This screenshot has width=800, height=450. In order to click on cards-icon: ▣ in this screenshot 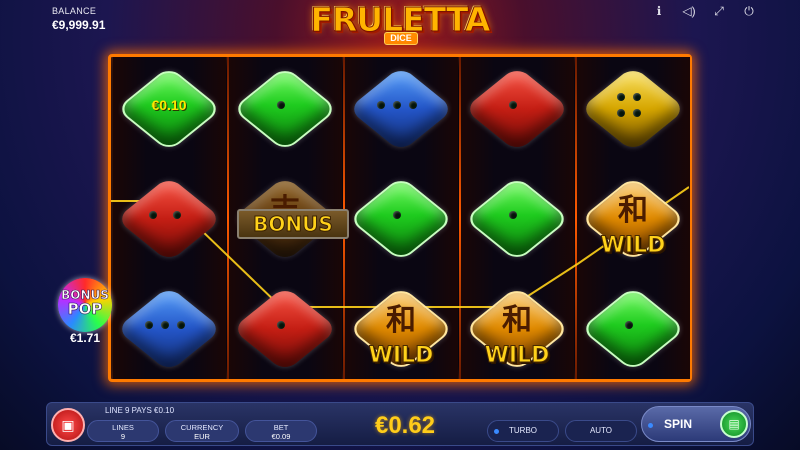, I will do `click(68, 425)`.